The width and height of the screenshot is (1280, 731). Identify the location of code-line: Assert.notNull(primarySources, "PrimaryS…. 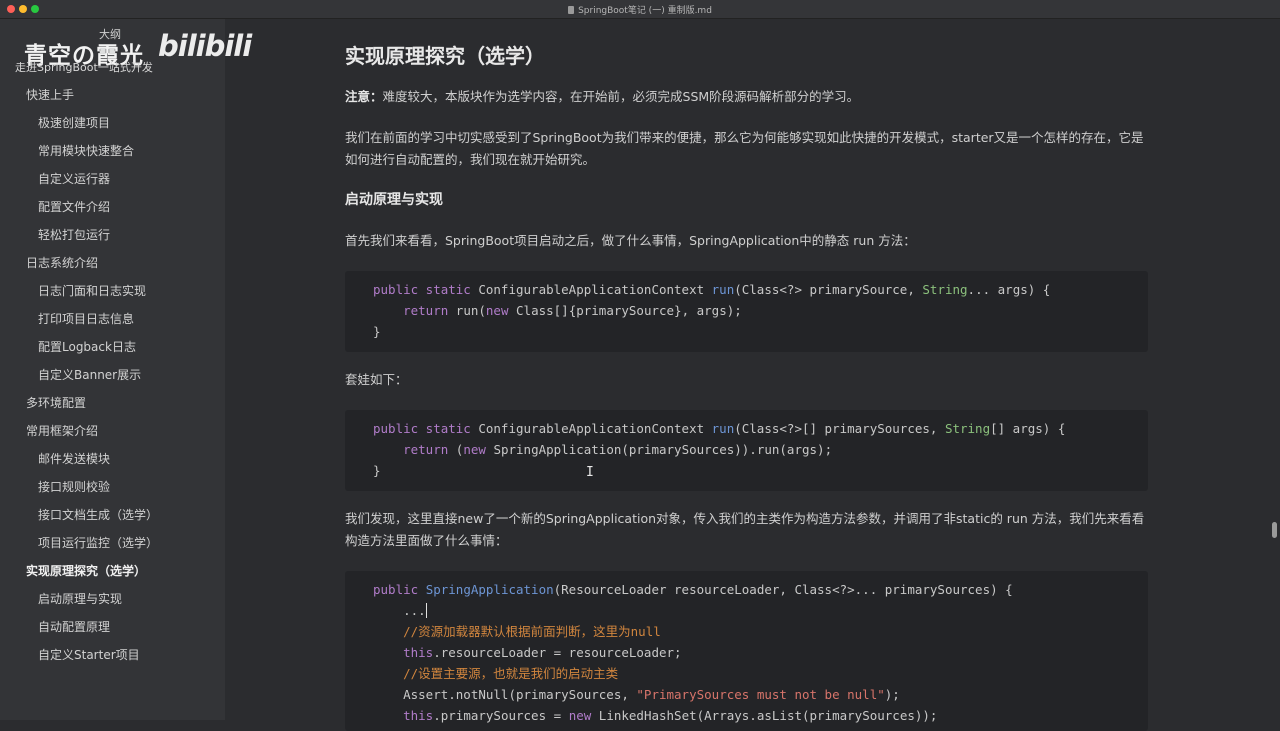
(636, 694).